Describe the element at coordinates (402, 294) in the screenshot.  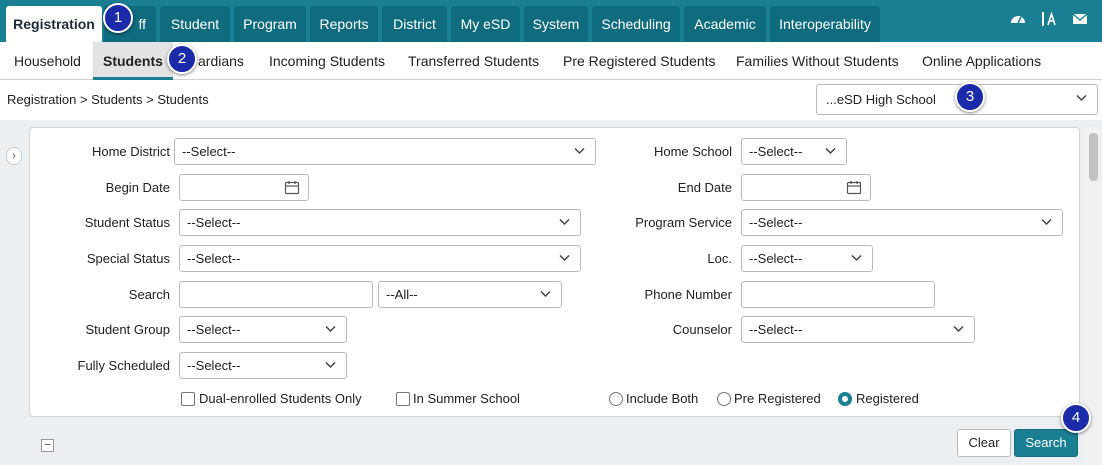
I see `search-scope-value: --All--` at that location.